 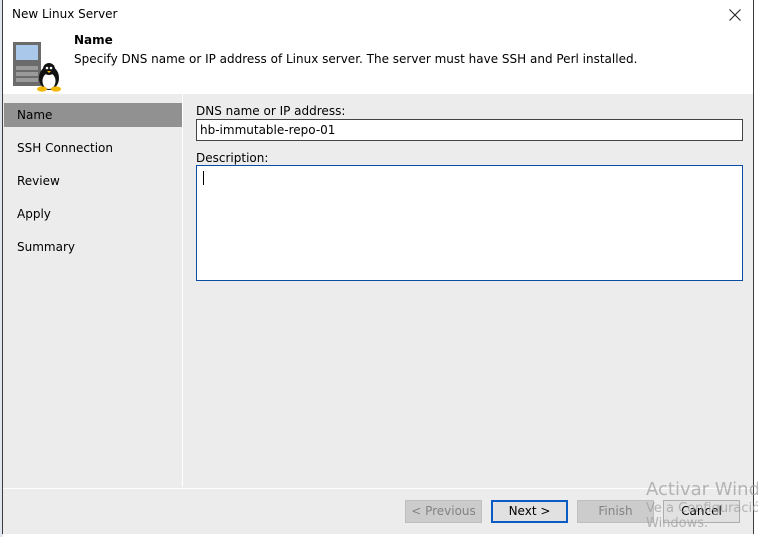 I want to click on sidebar-item-name: Name, so click(x=93, y=115).